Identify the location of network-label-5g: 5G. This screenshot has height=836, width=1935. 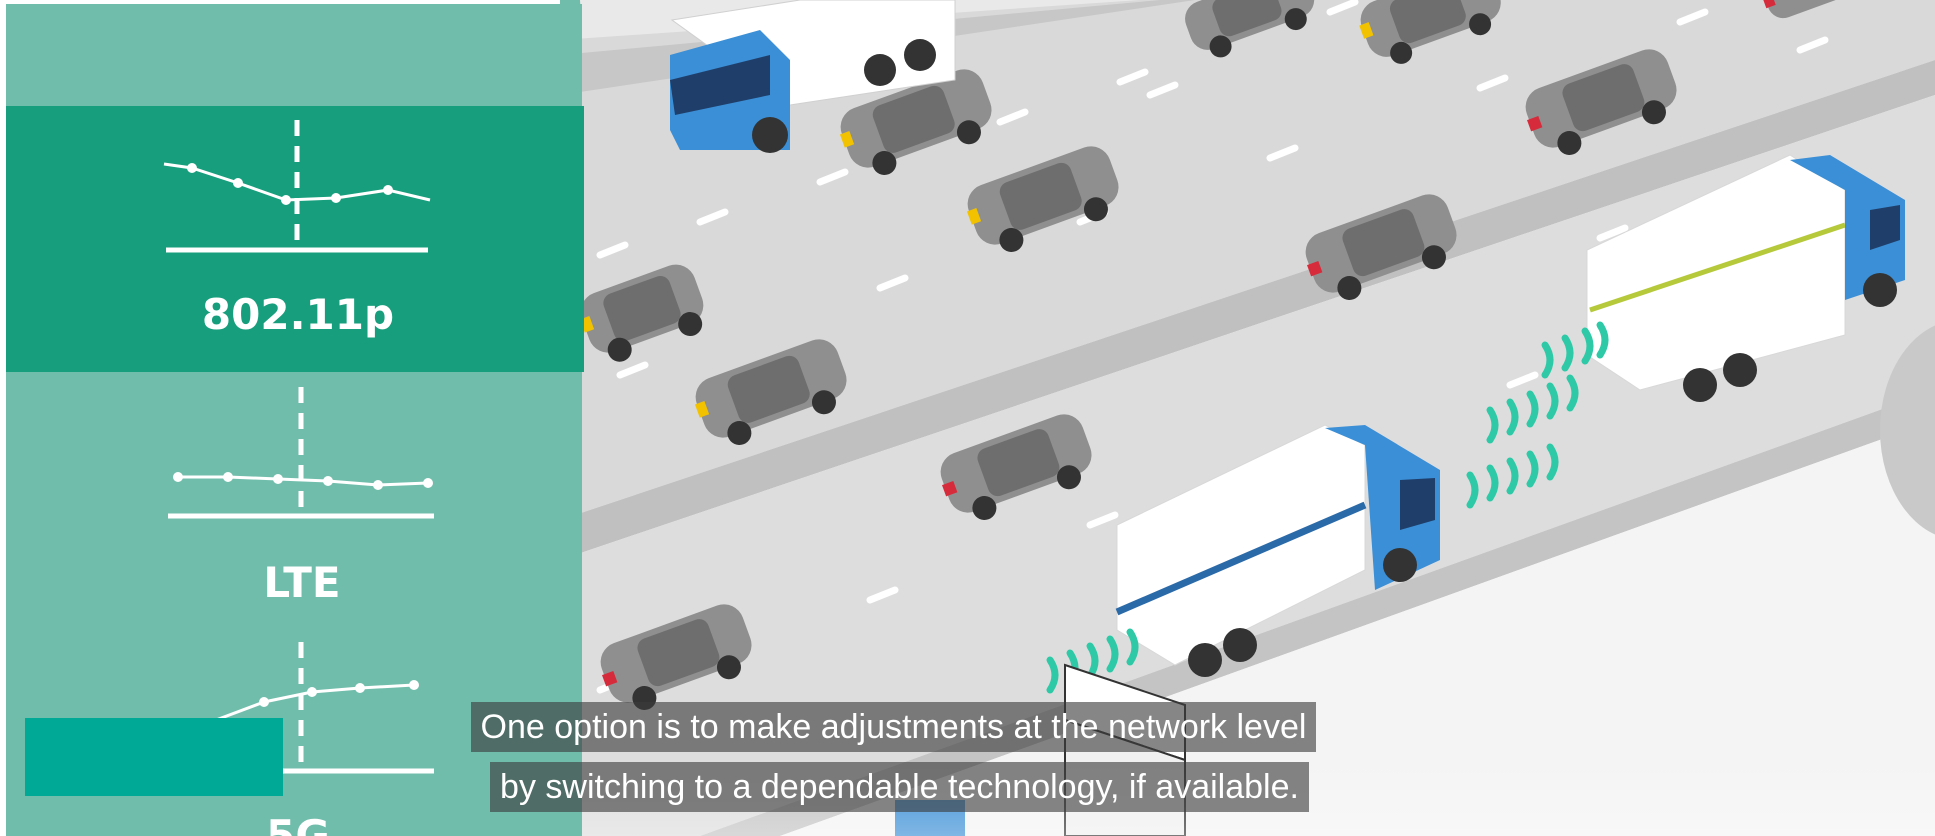
(298, 823).